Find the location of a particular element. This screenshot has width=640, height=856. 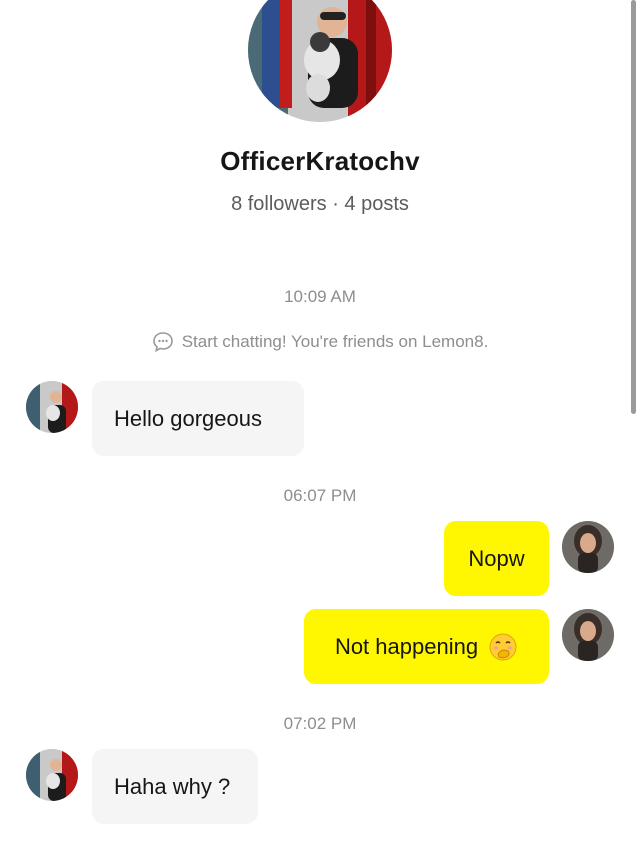

message-bubble-incoming: Haha why ? is located at coordinates (175, 786).